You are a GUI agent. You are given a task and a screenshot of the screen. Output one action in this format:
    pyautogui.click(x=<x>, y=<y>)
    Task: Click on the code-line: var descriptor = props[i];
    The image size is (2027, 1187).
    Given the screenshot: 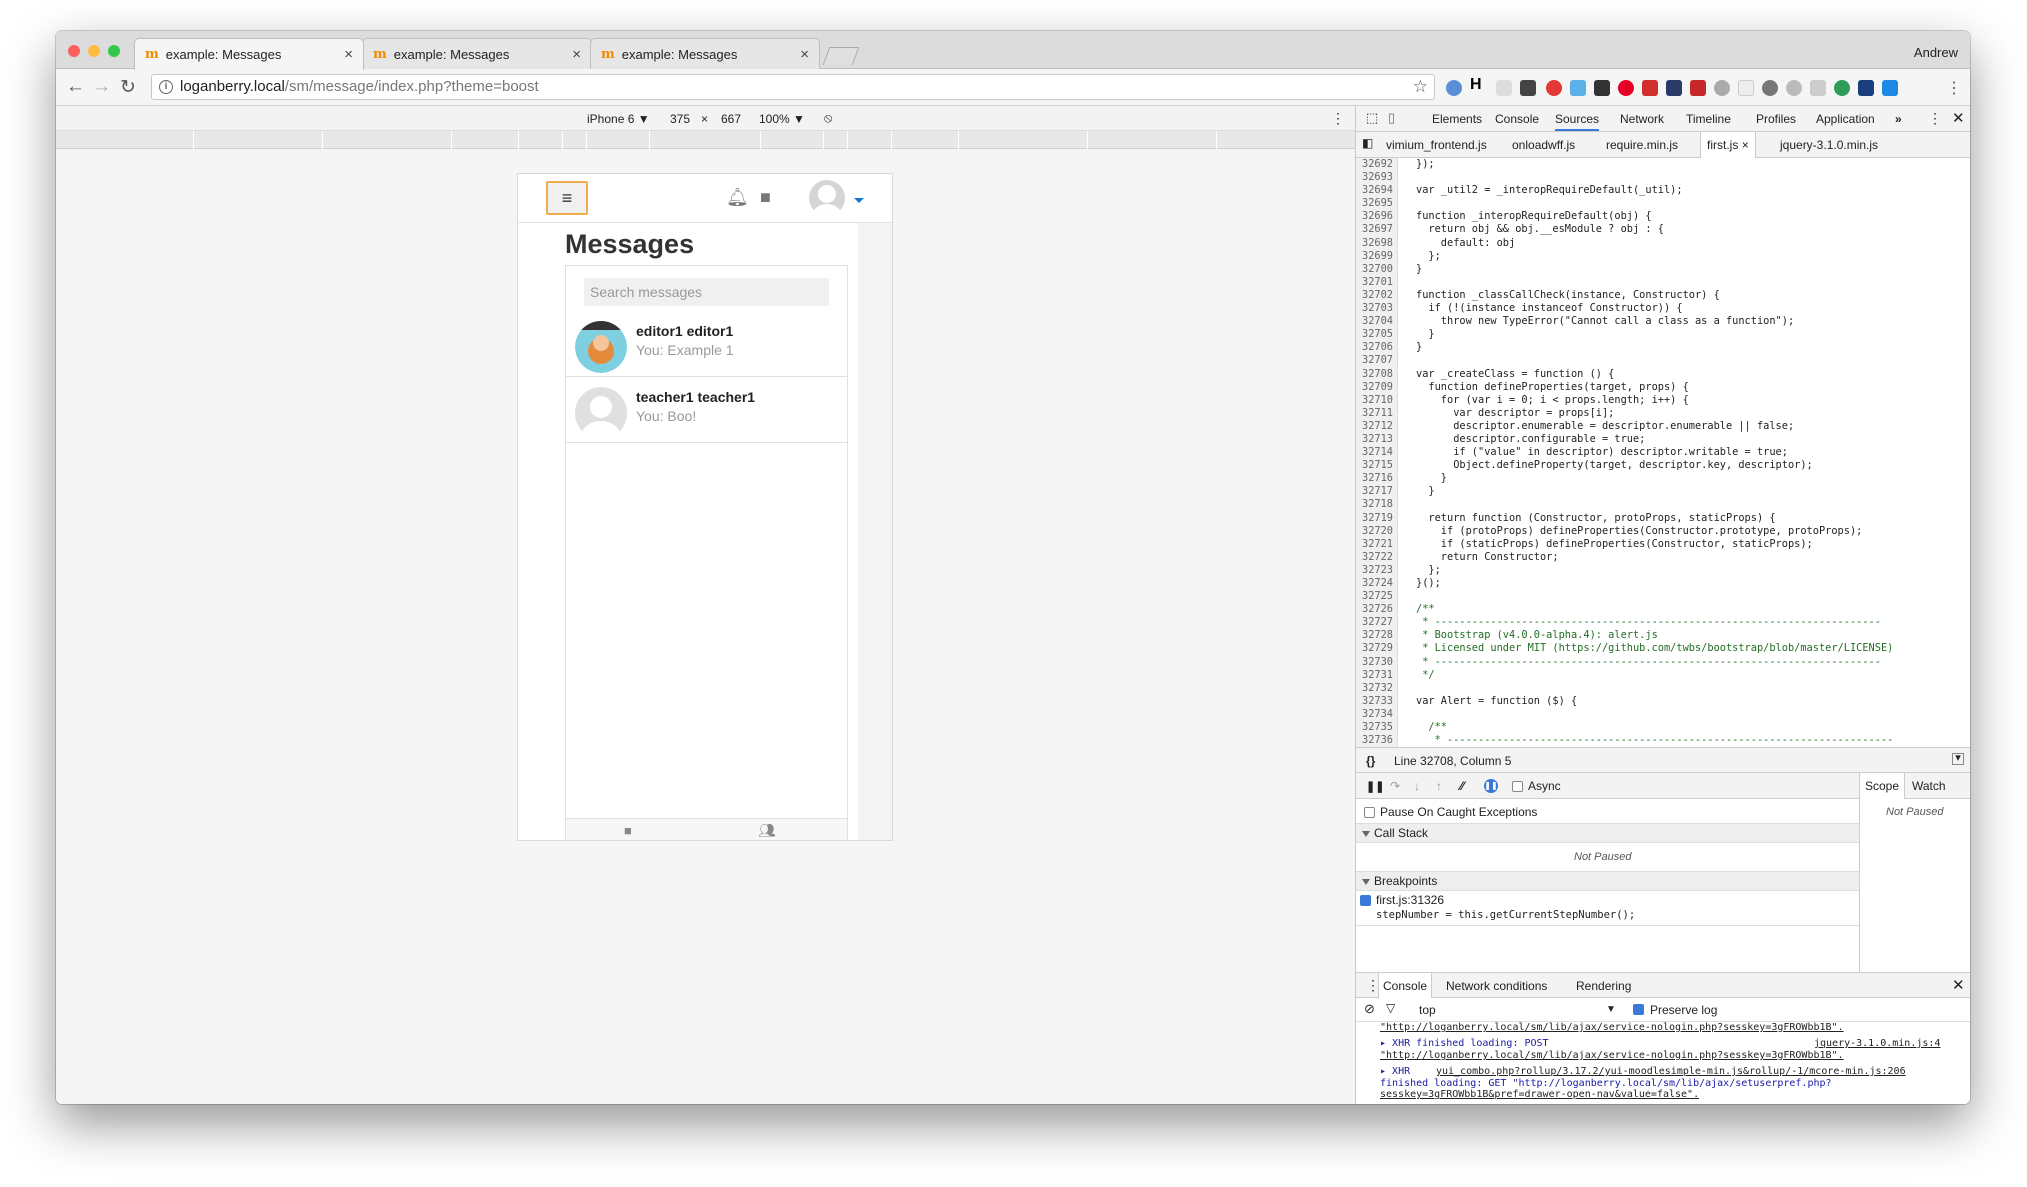 What is the action you would take?
    pyautogui.click(x=1654, y=413)
    